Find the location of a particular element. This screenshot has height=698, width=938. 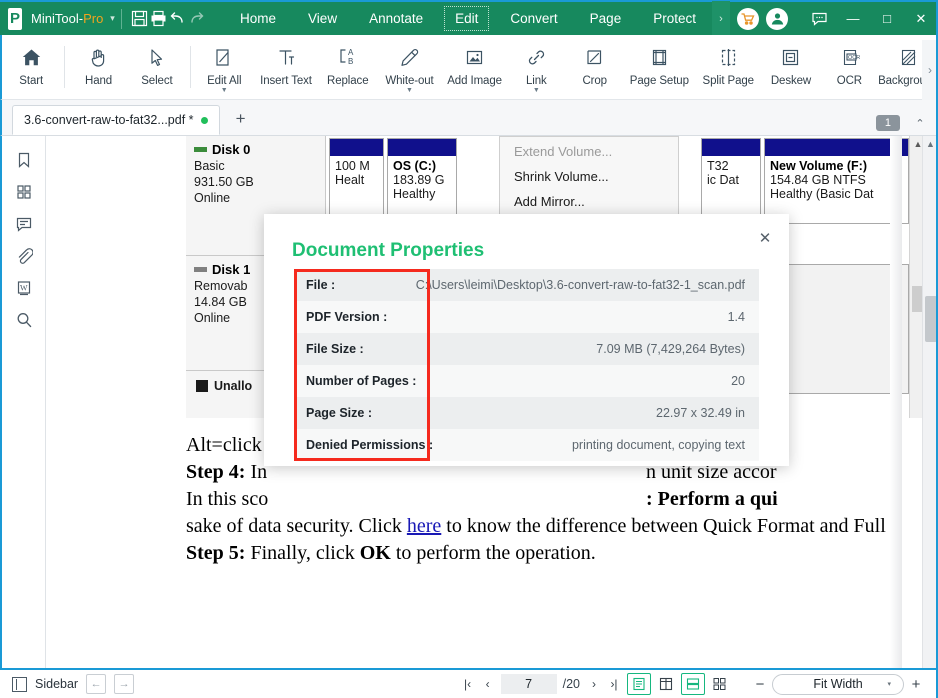

page-number-input is located at coordinates (528, 684).